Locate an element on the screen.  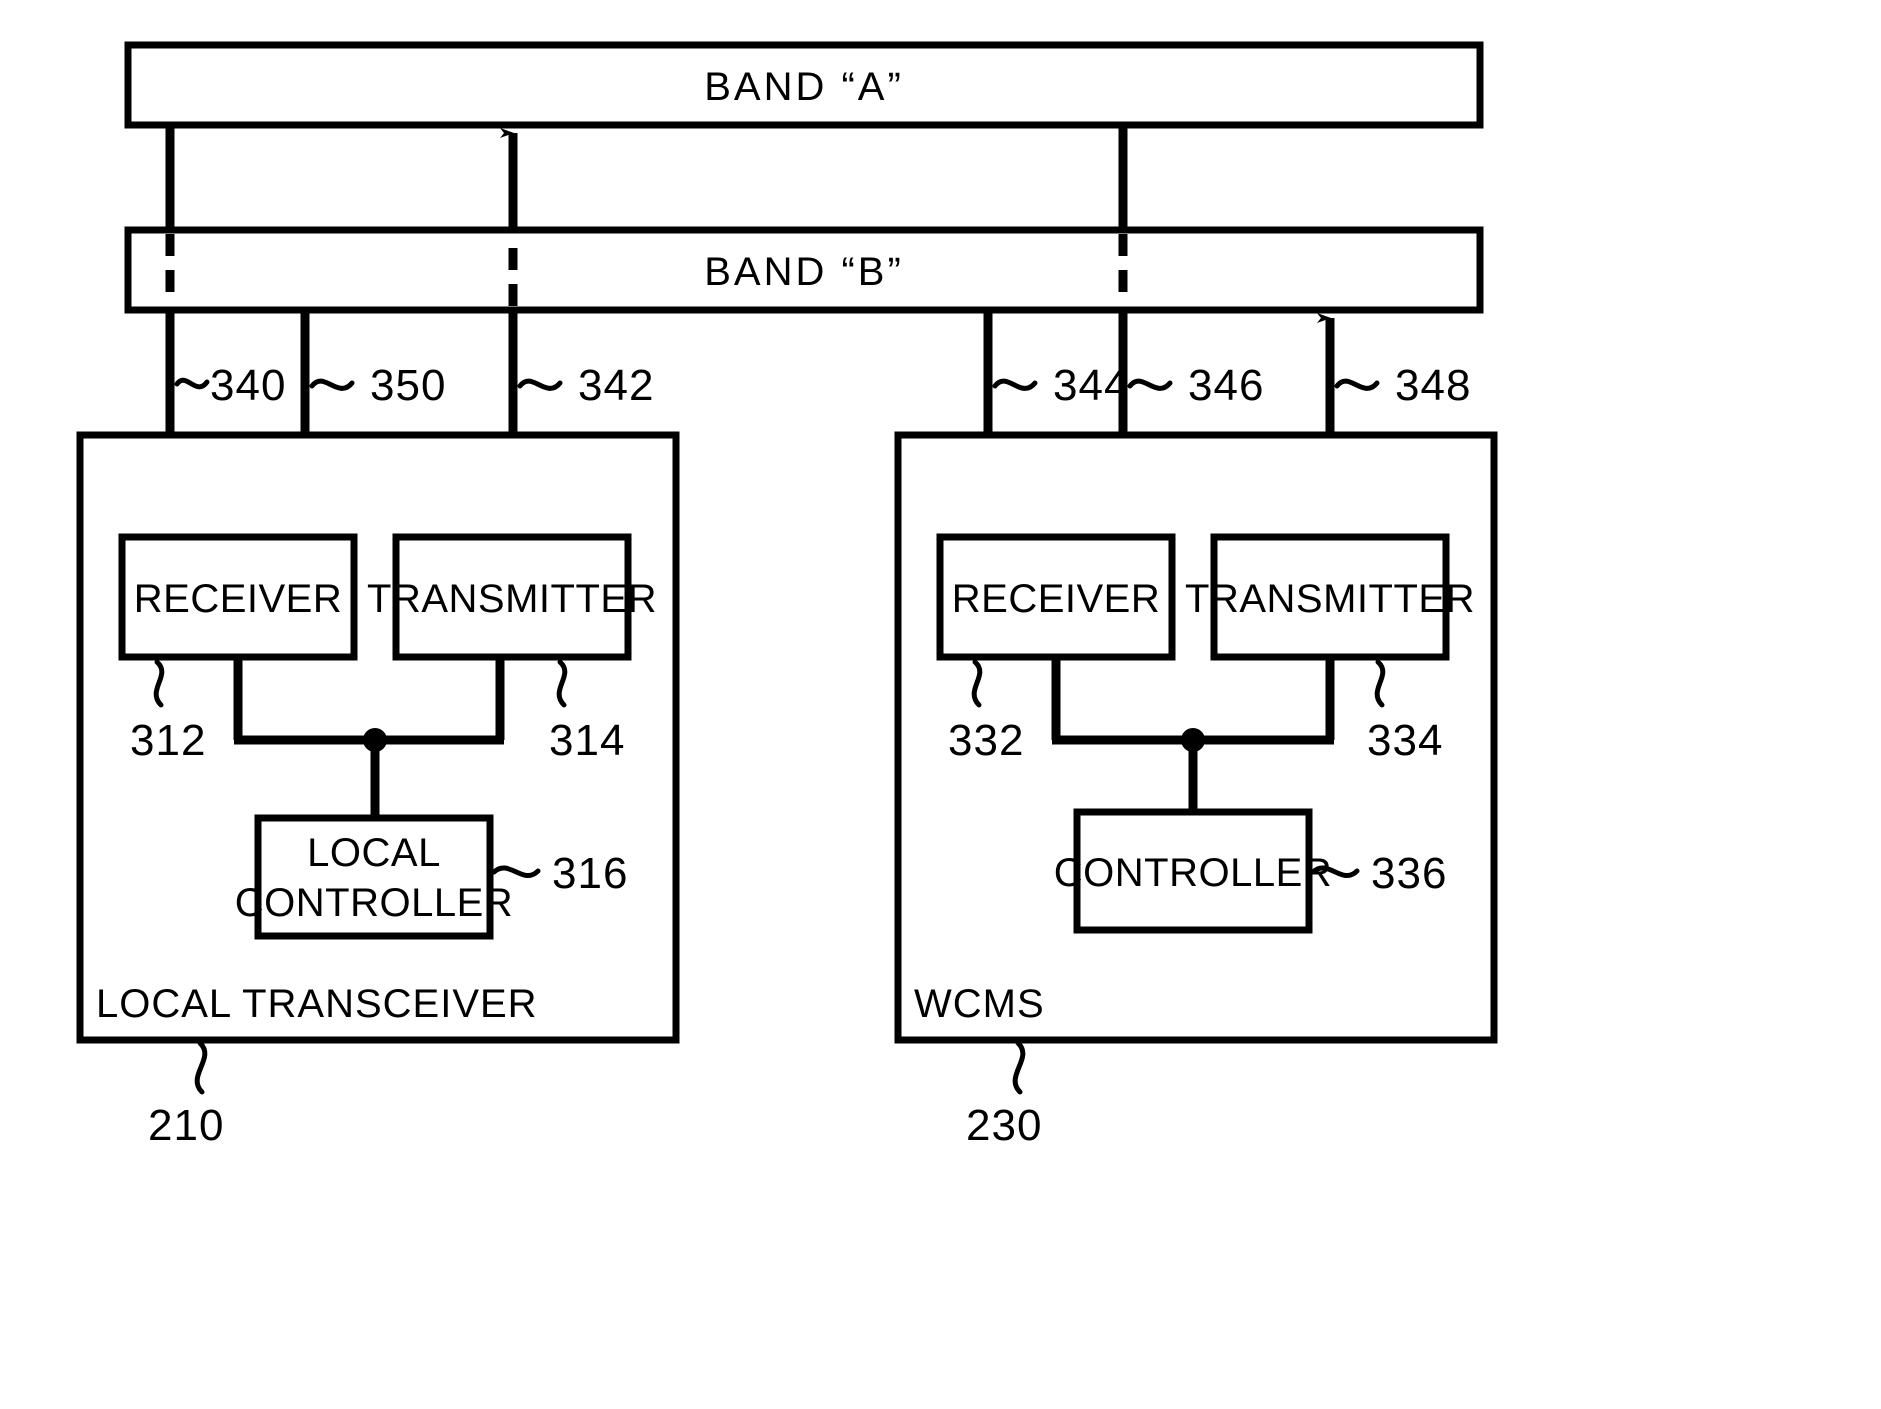
ref-348: 348 is located at coordinates (1433, 385).